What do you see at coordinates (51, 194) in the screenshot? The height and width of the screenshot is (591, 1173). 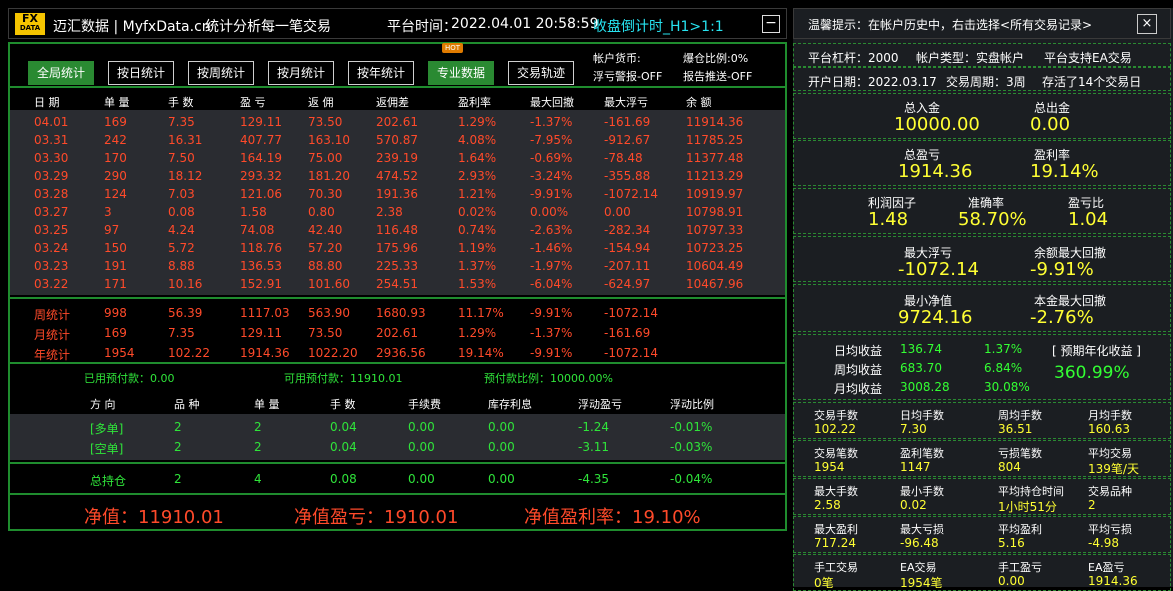 I see `table-cell: 03.28` at bounding box center [51, 194].